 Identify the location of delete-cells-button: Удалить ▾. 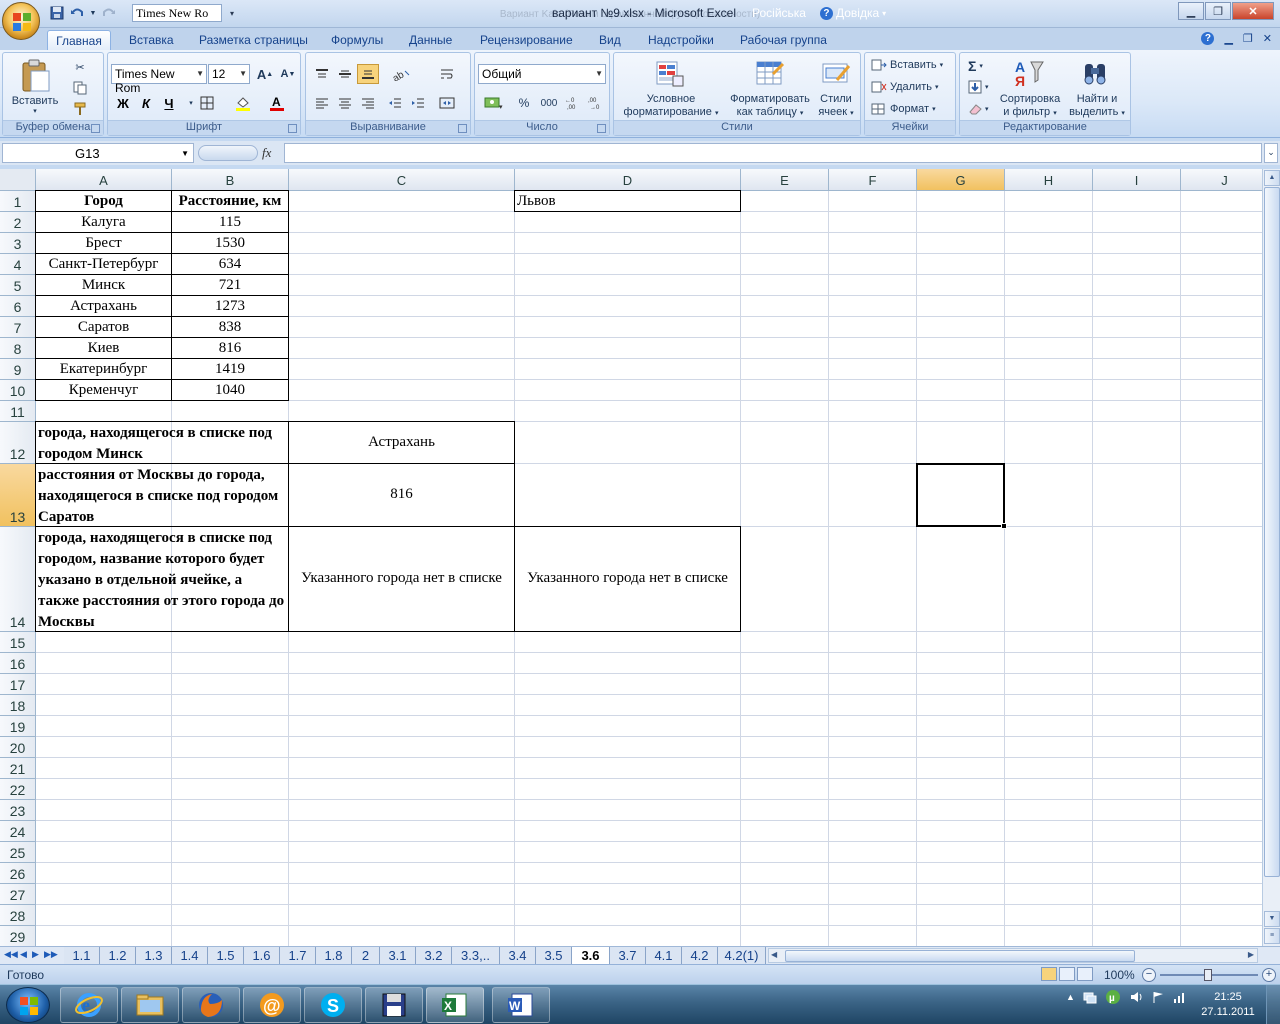
(905, 87).